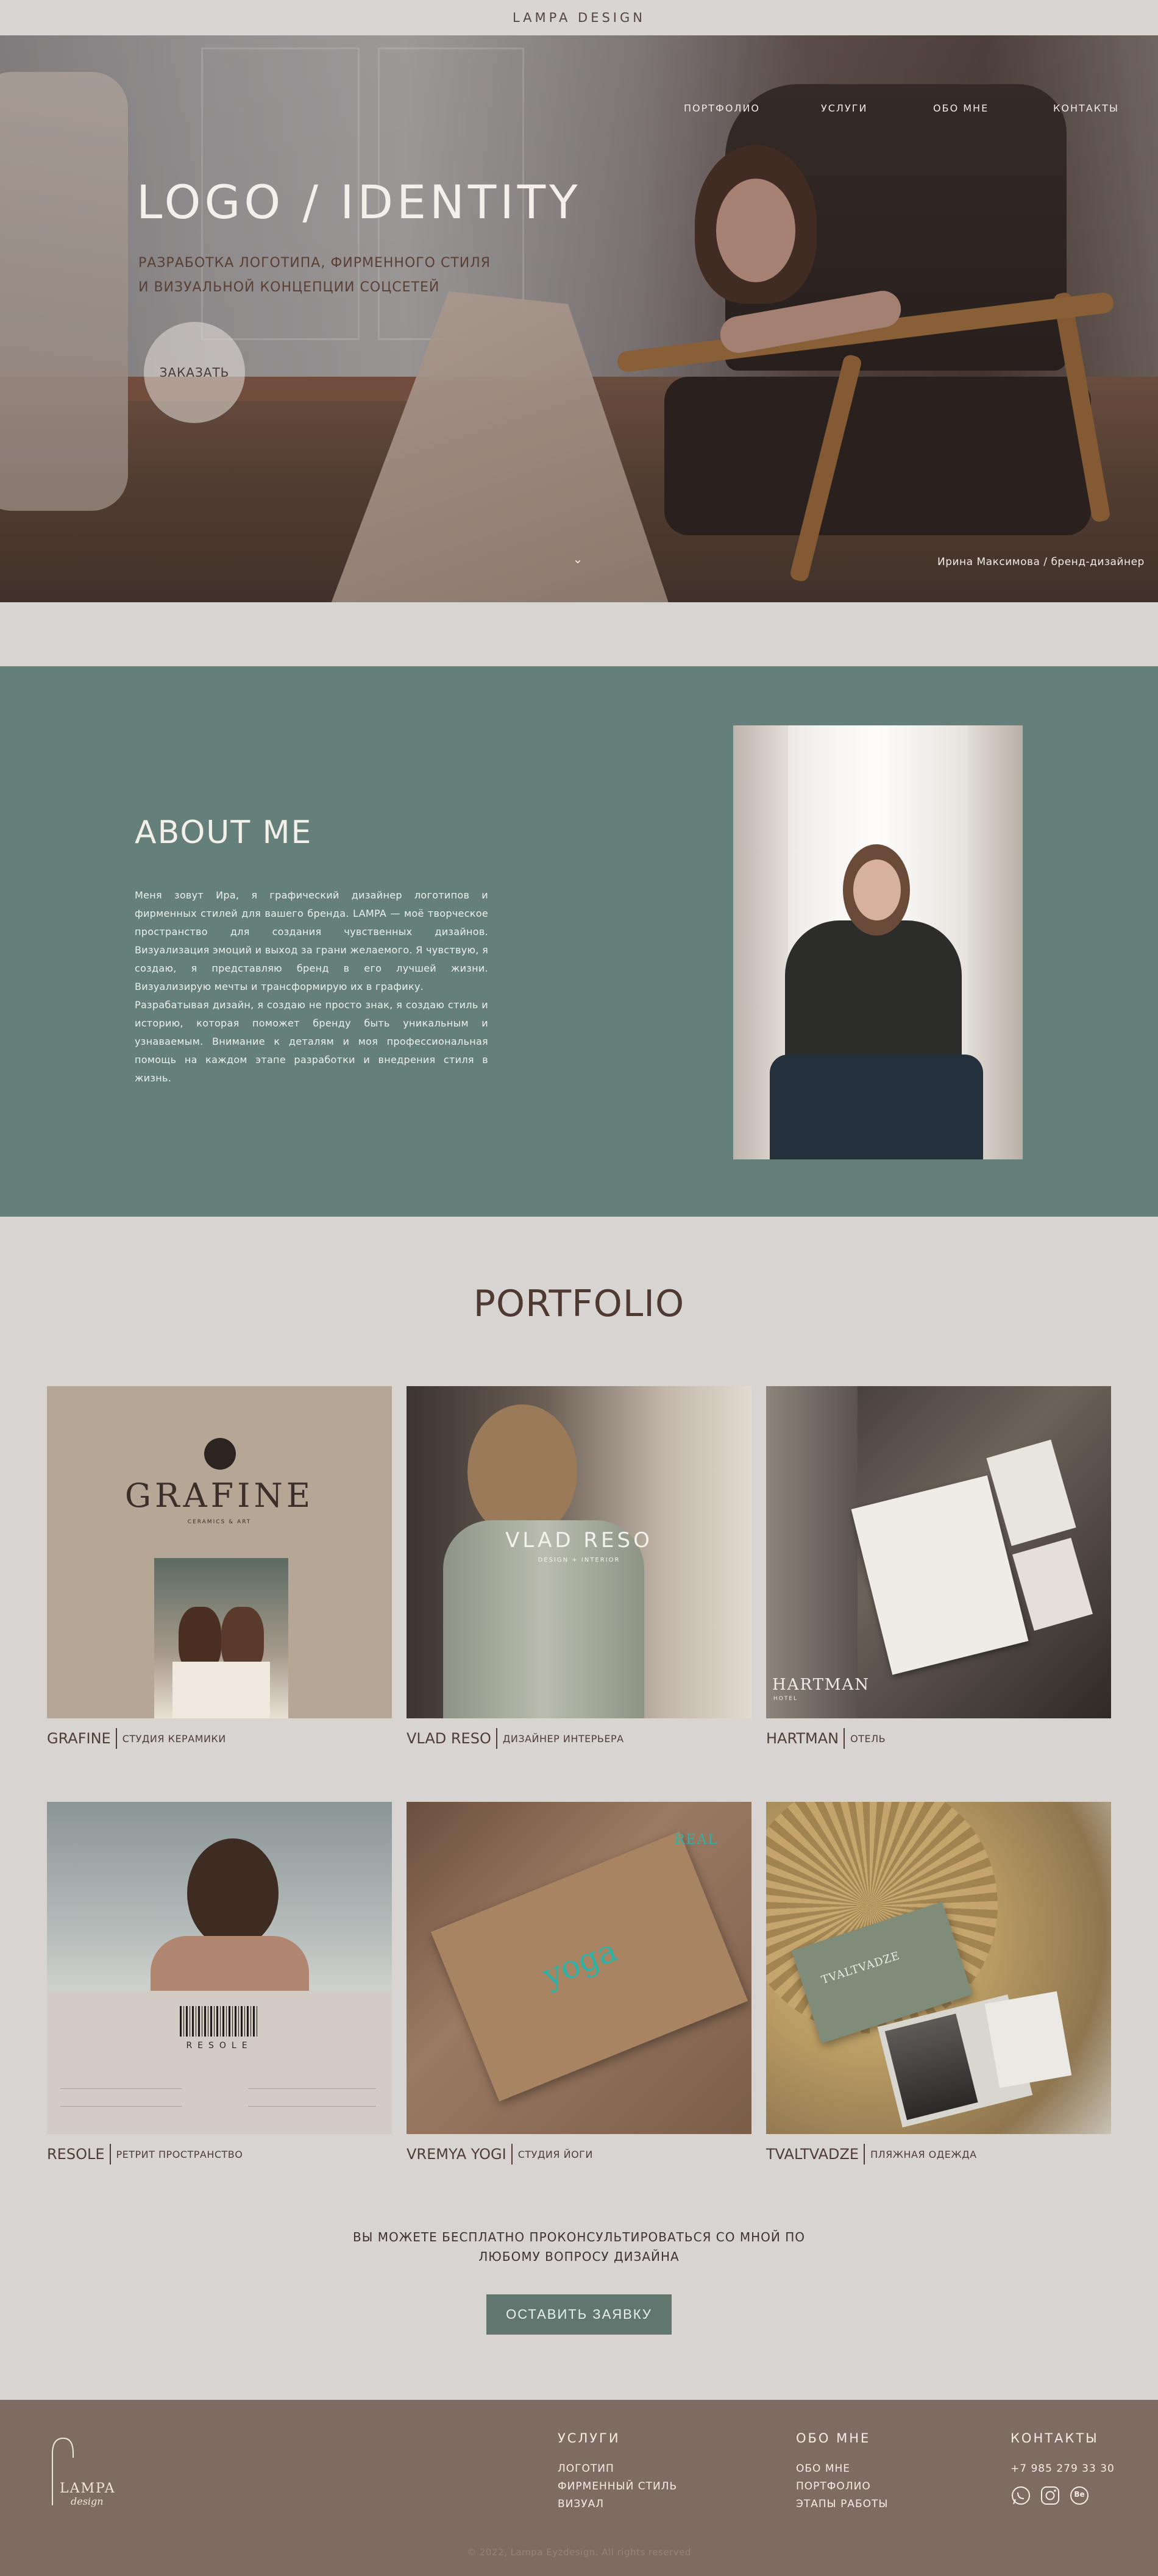 Image resolution: width=1158 pixels, height=2576 pixels. I want to click on portfolio-card-label: TVALTVADZE ПЛЯЖНАЯ ОДЕЖДА, so click(938, 2154).